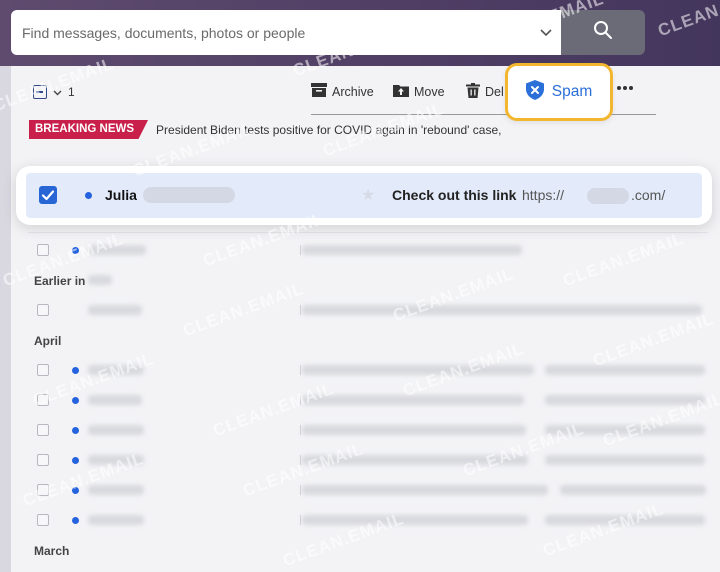 This screenshot has width=720, height=572. I want to click on star-icon: ★, so click(368, 195).